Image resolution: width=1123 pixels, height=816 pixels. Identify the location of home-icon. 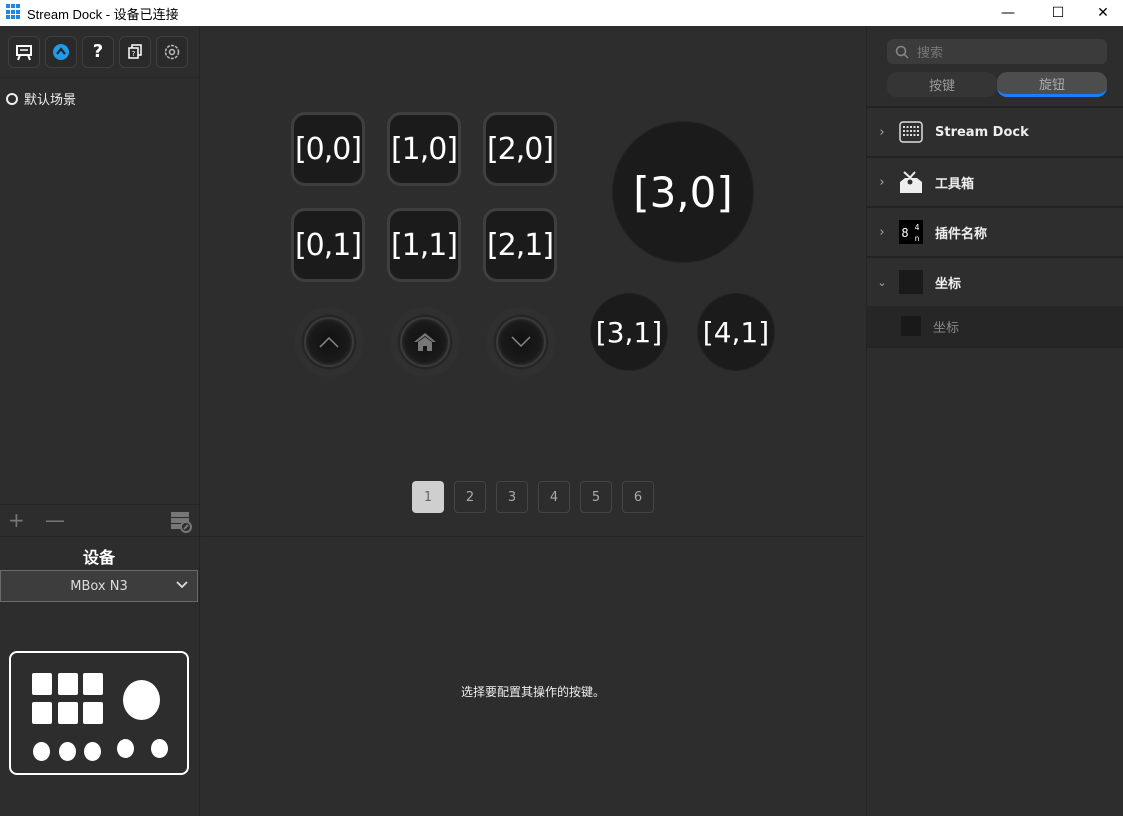
(425, 342).